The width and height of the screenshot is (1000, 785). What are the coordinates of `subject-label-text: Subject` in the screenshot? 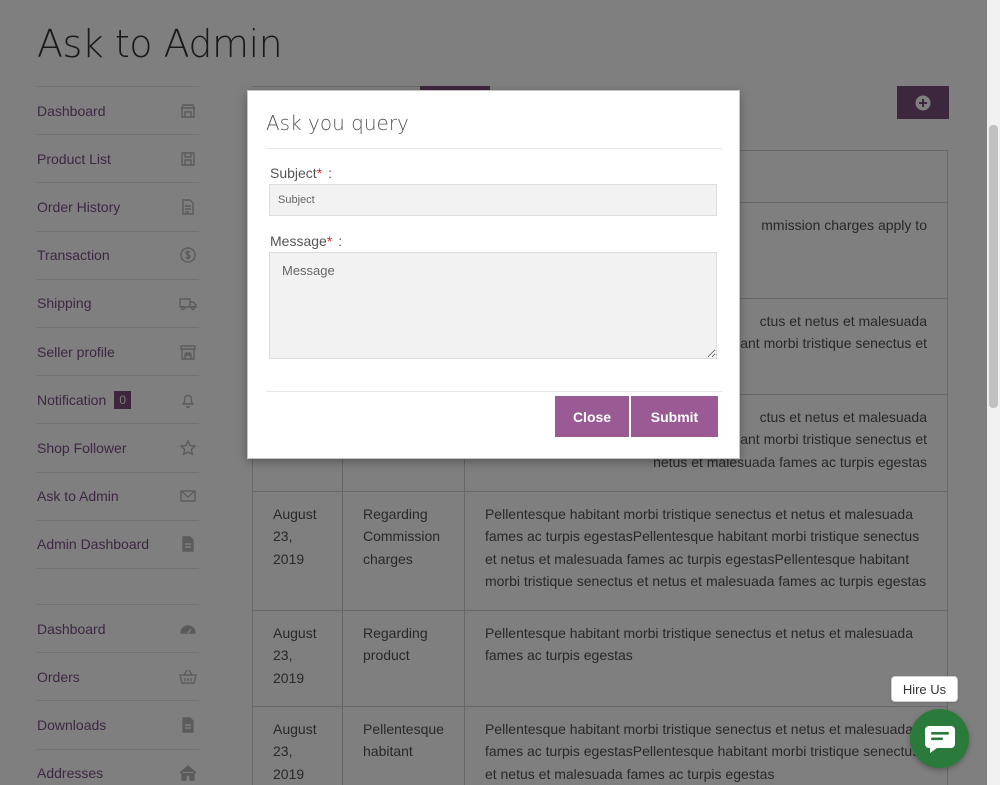 It's located at (293, 173).